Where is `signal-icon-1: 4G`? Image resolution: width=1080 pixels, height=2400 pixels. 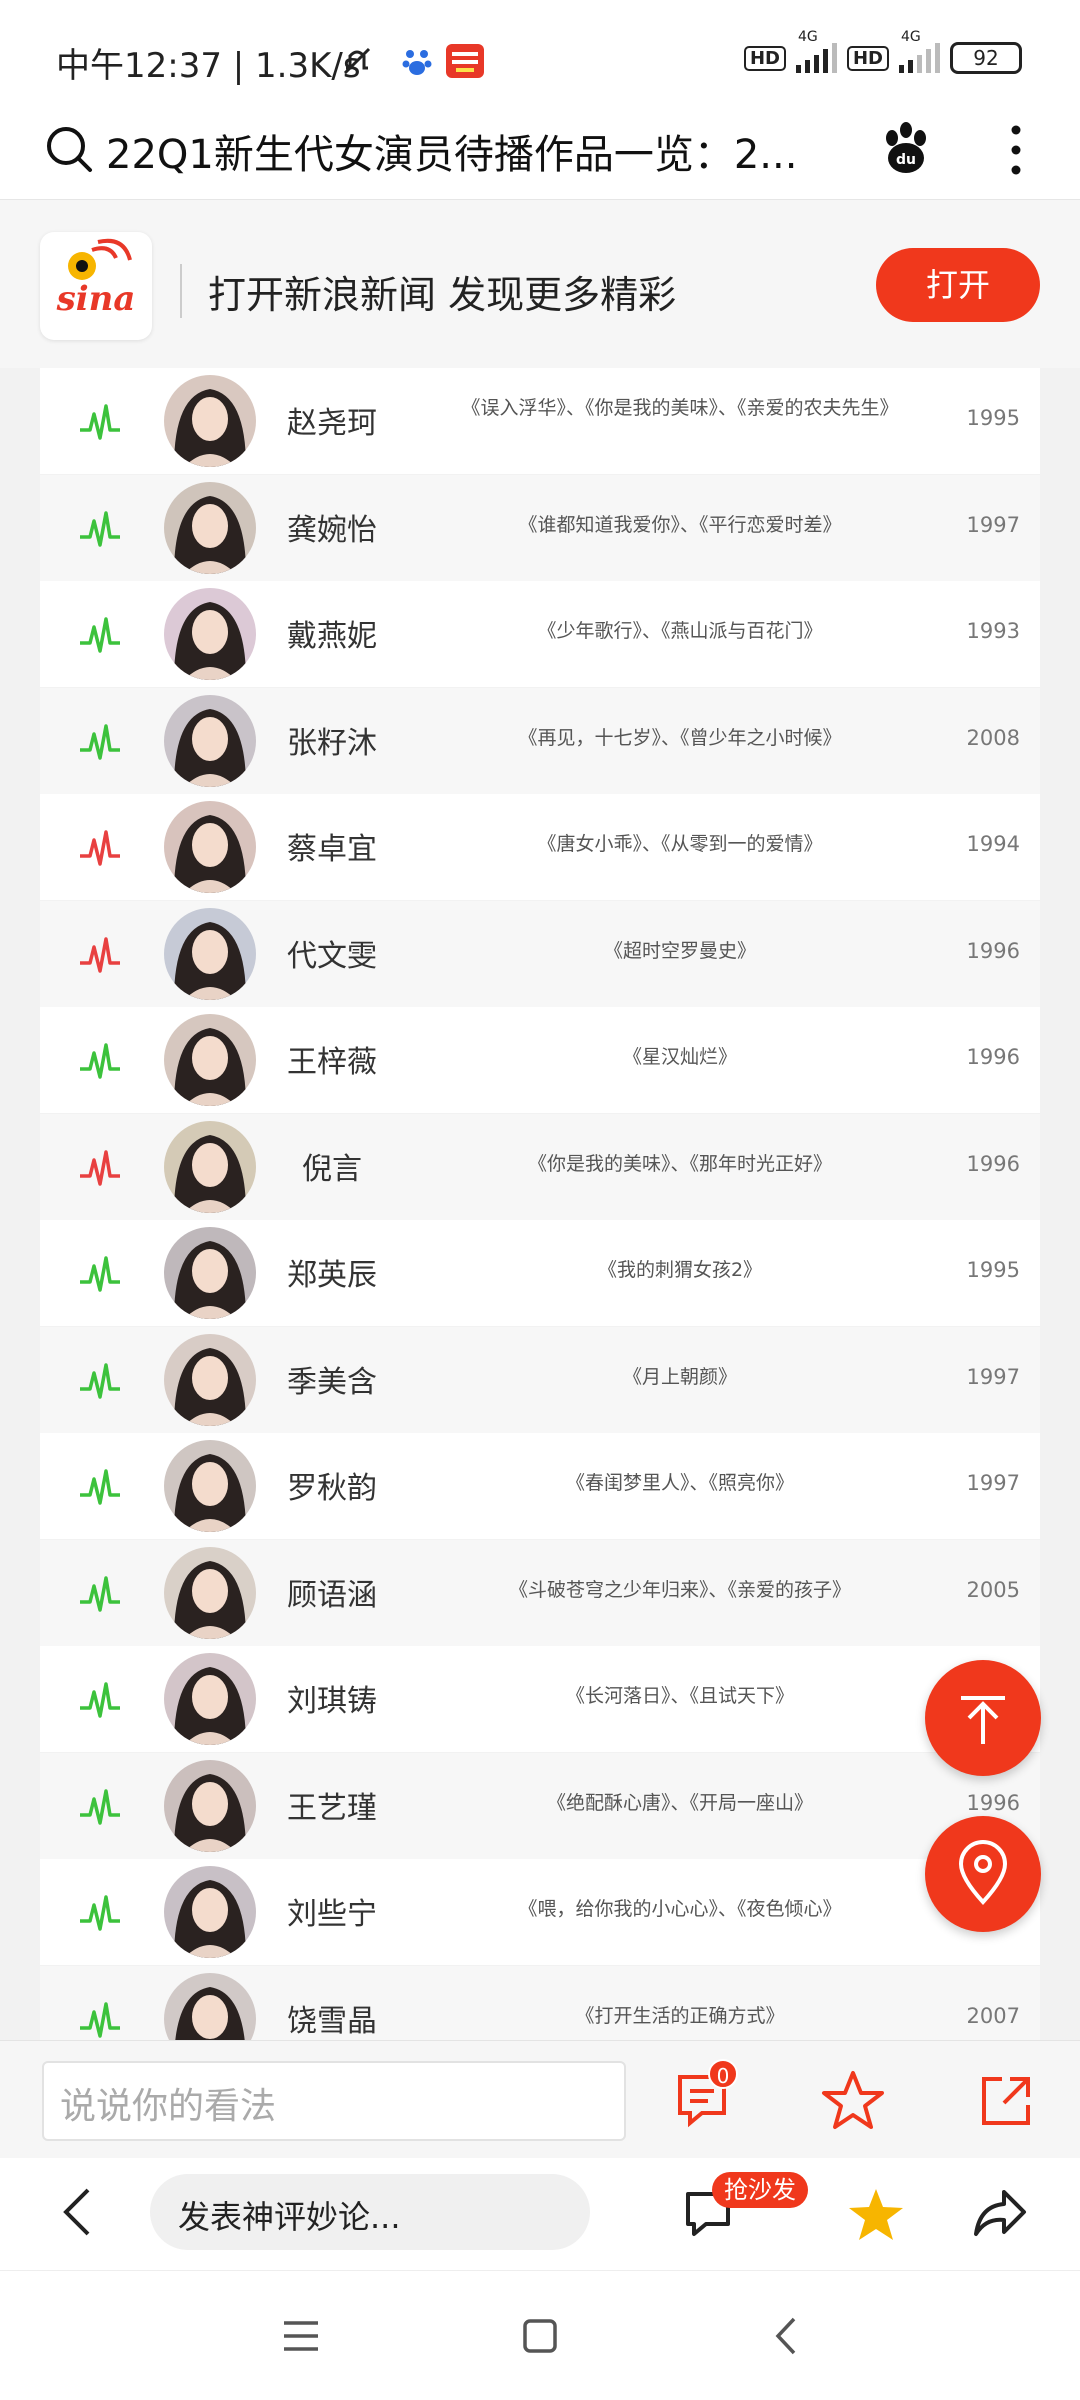 signal-icon-1: 4G is located at coordinates (816, 51).